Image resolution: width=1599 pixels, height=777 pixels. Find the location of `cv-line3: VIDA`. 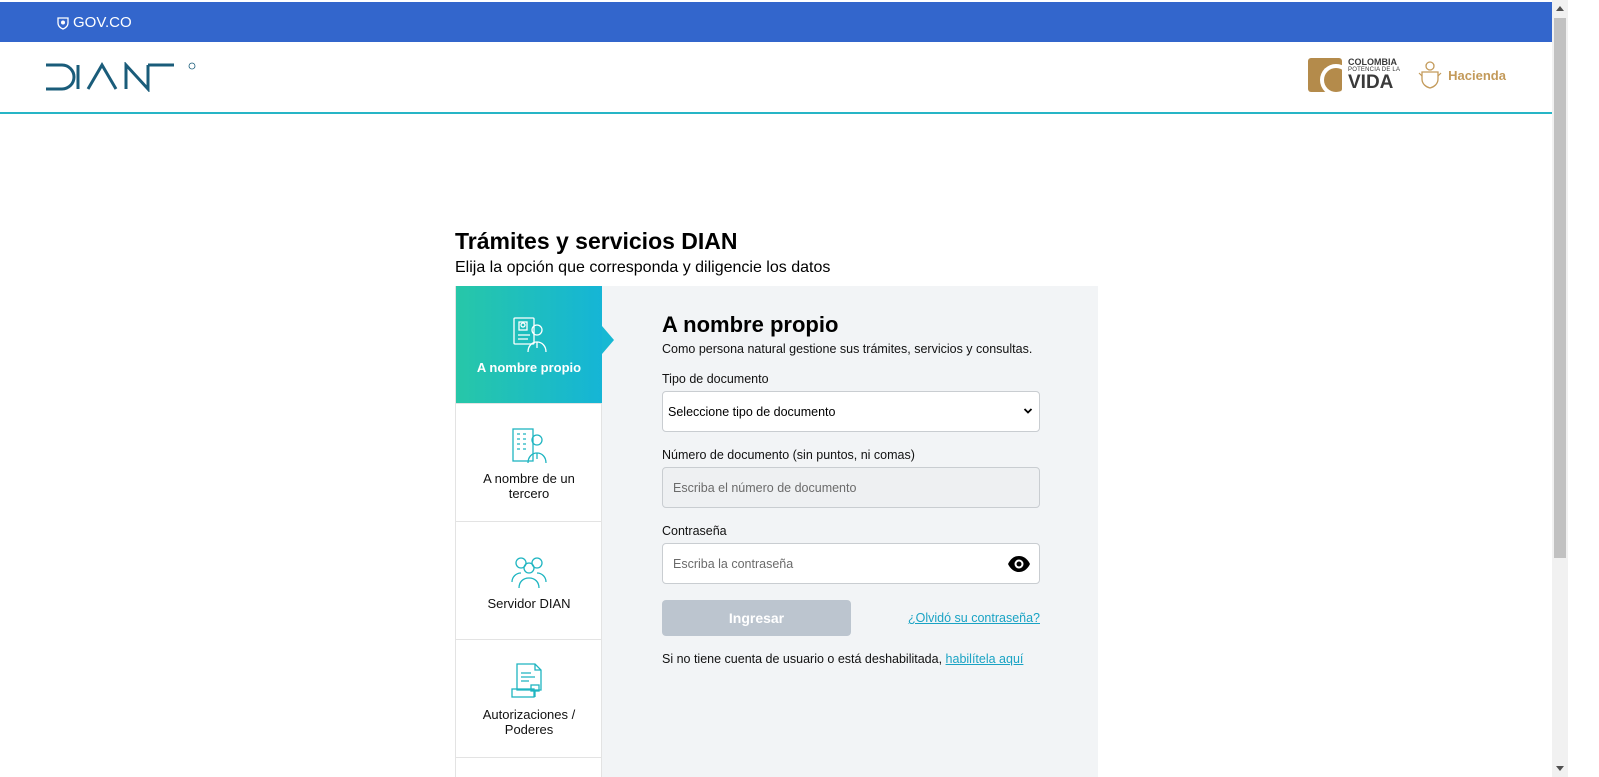

cv-line3: VIDA is located at coordinates (1371, 82).